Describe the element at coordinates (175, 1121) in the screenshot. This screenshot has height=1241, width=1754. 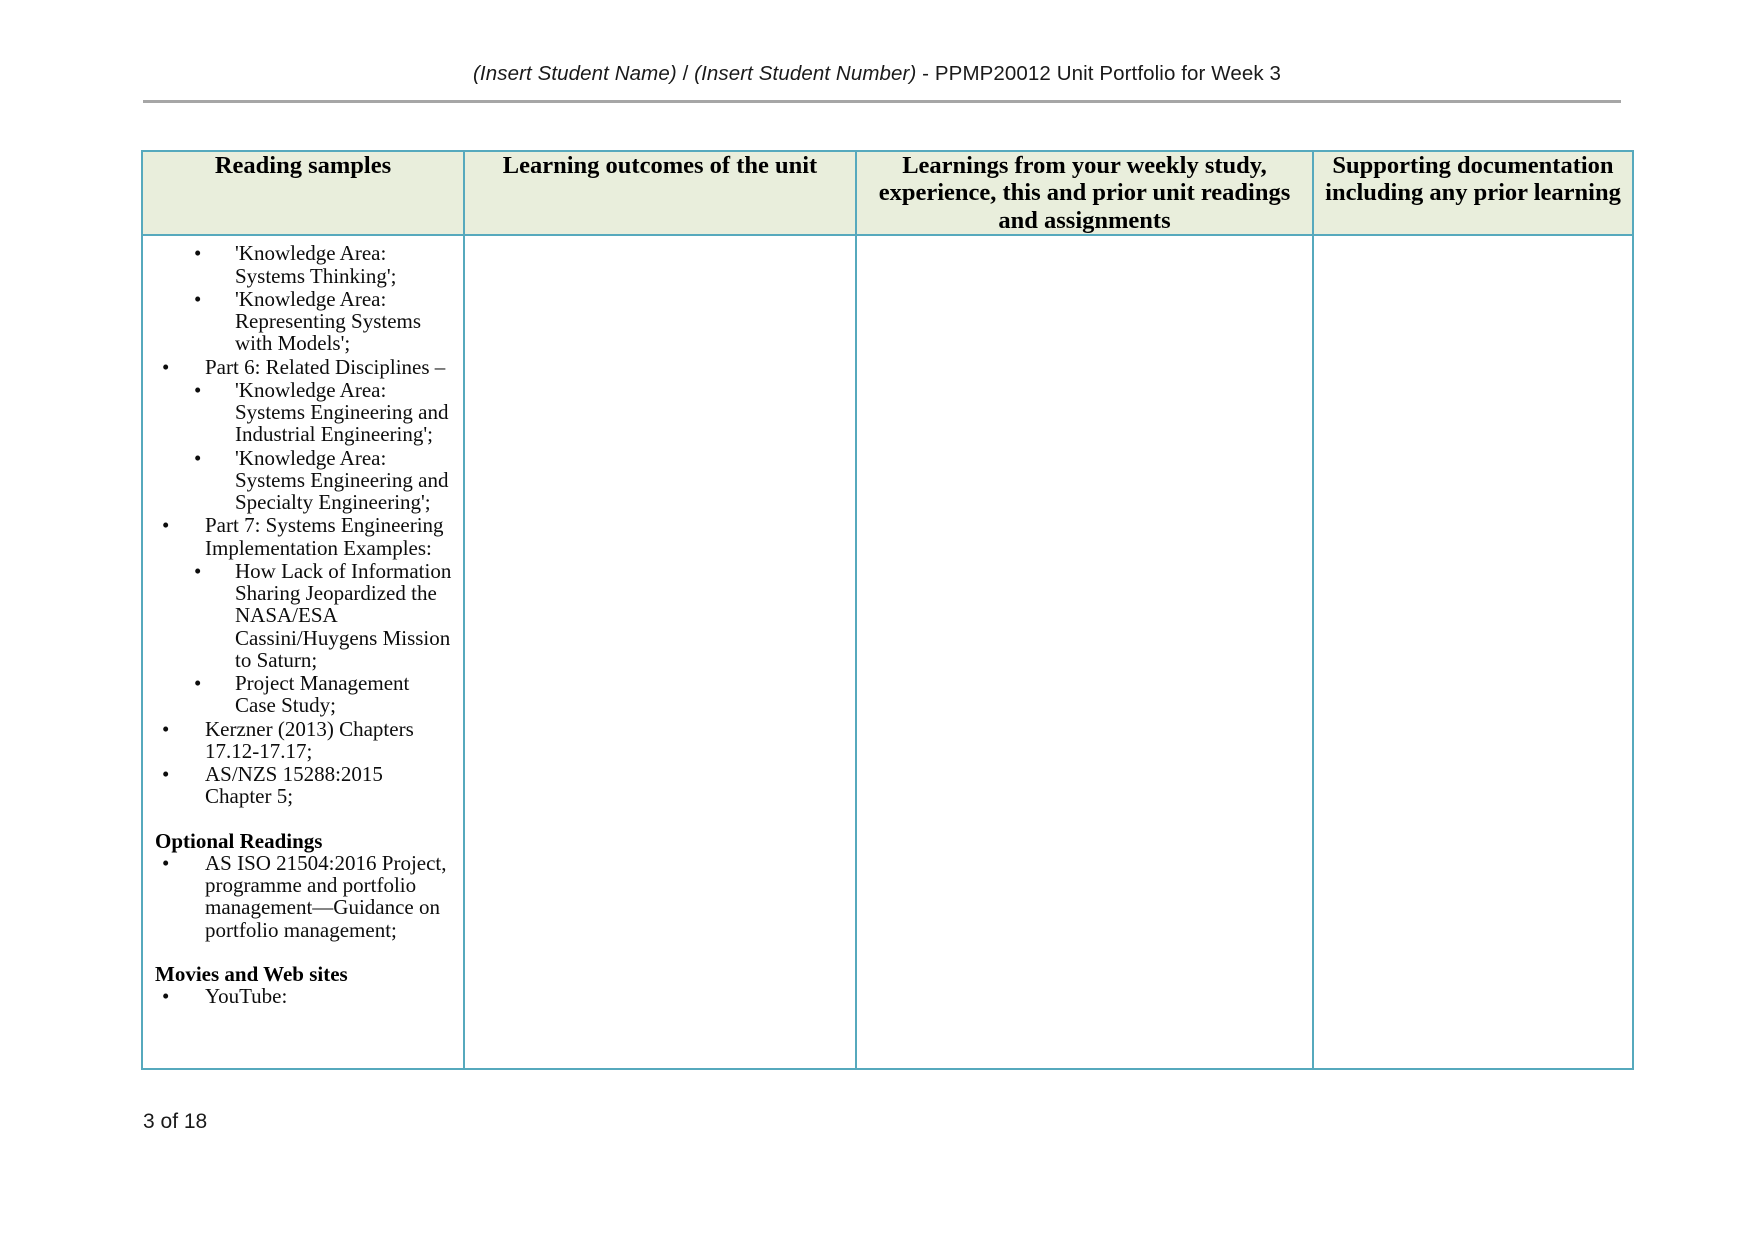
I see `page-number: 3 of 18` at that location.